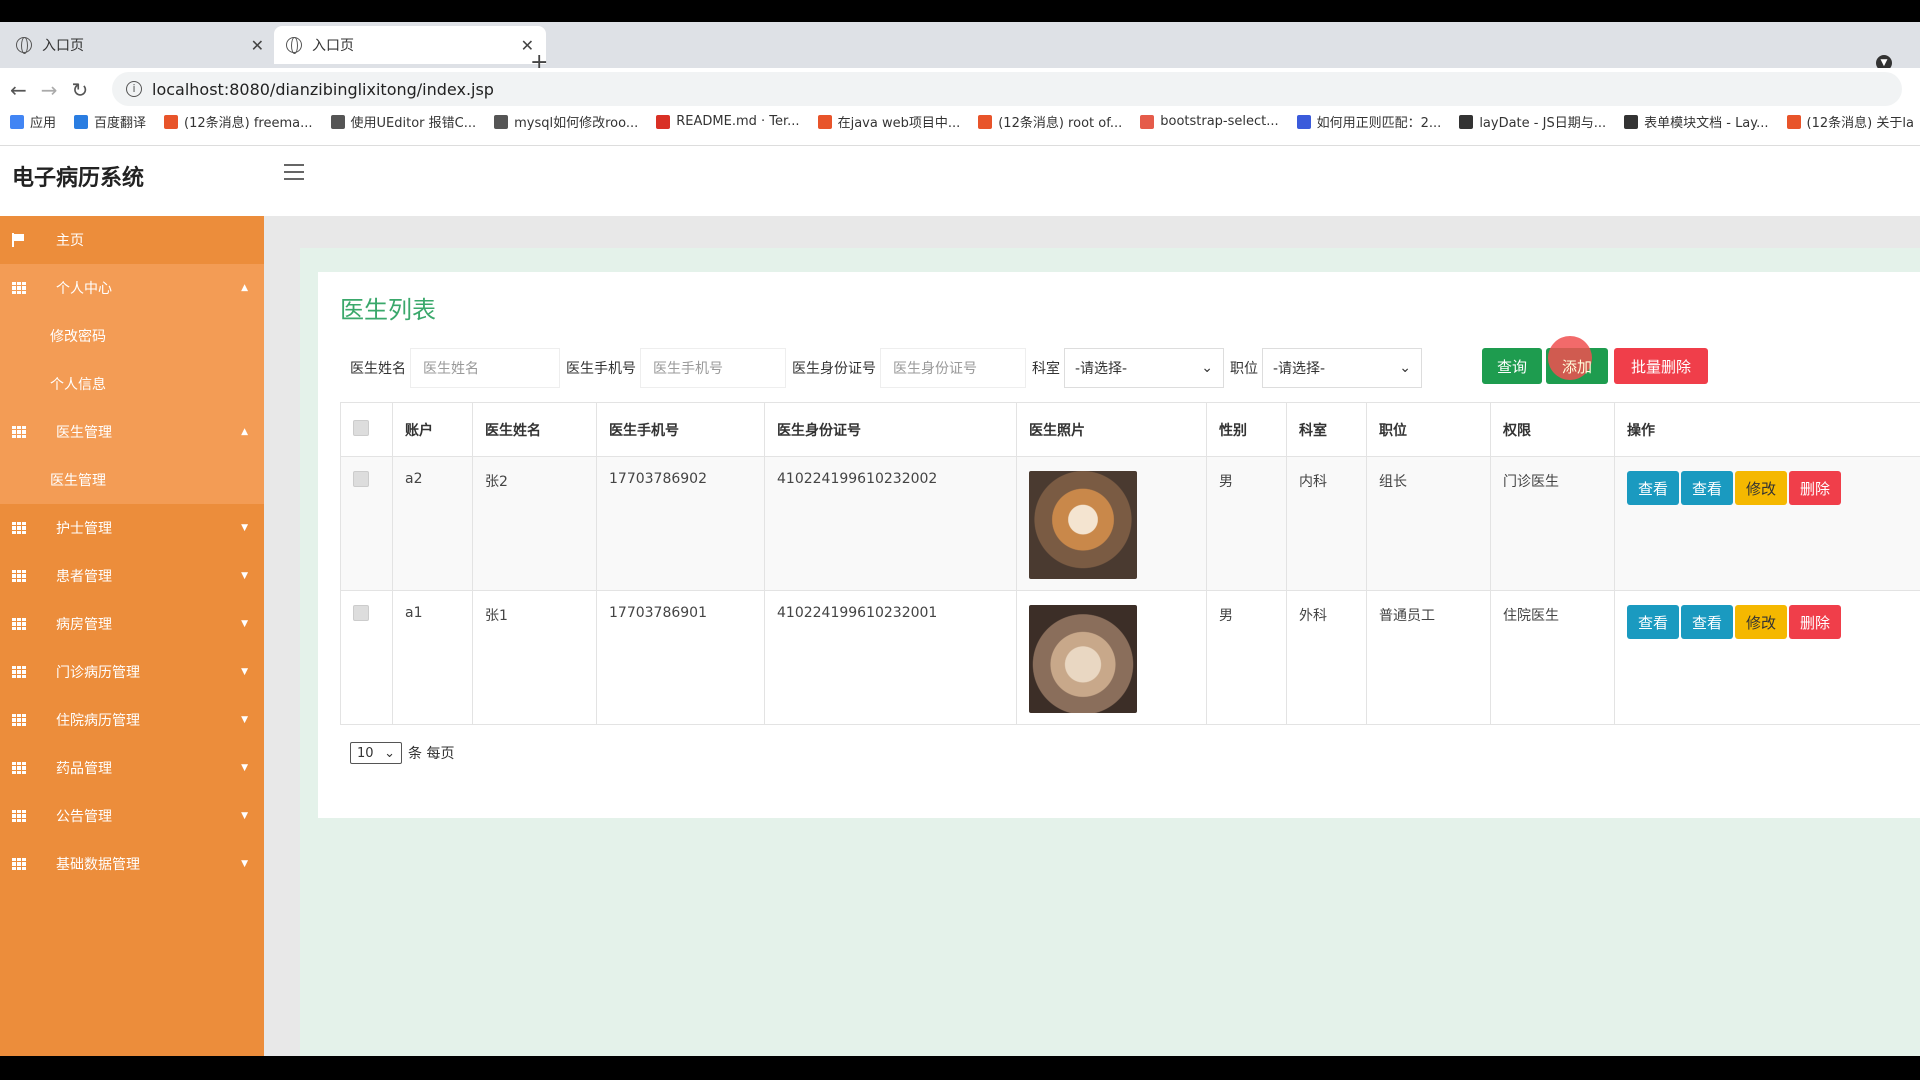 The height and width of the screenshot is (1080, 1920). Describe the element at coordinates (132, 432) in the screenshot. I see `sidebar-item: 医生管理 ▲` at that location.